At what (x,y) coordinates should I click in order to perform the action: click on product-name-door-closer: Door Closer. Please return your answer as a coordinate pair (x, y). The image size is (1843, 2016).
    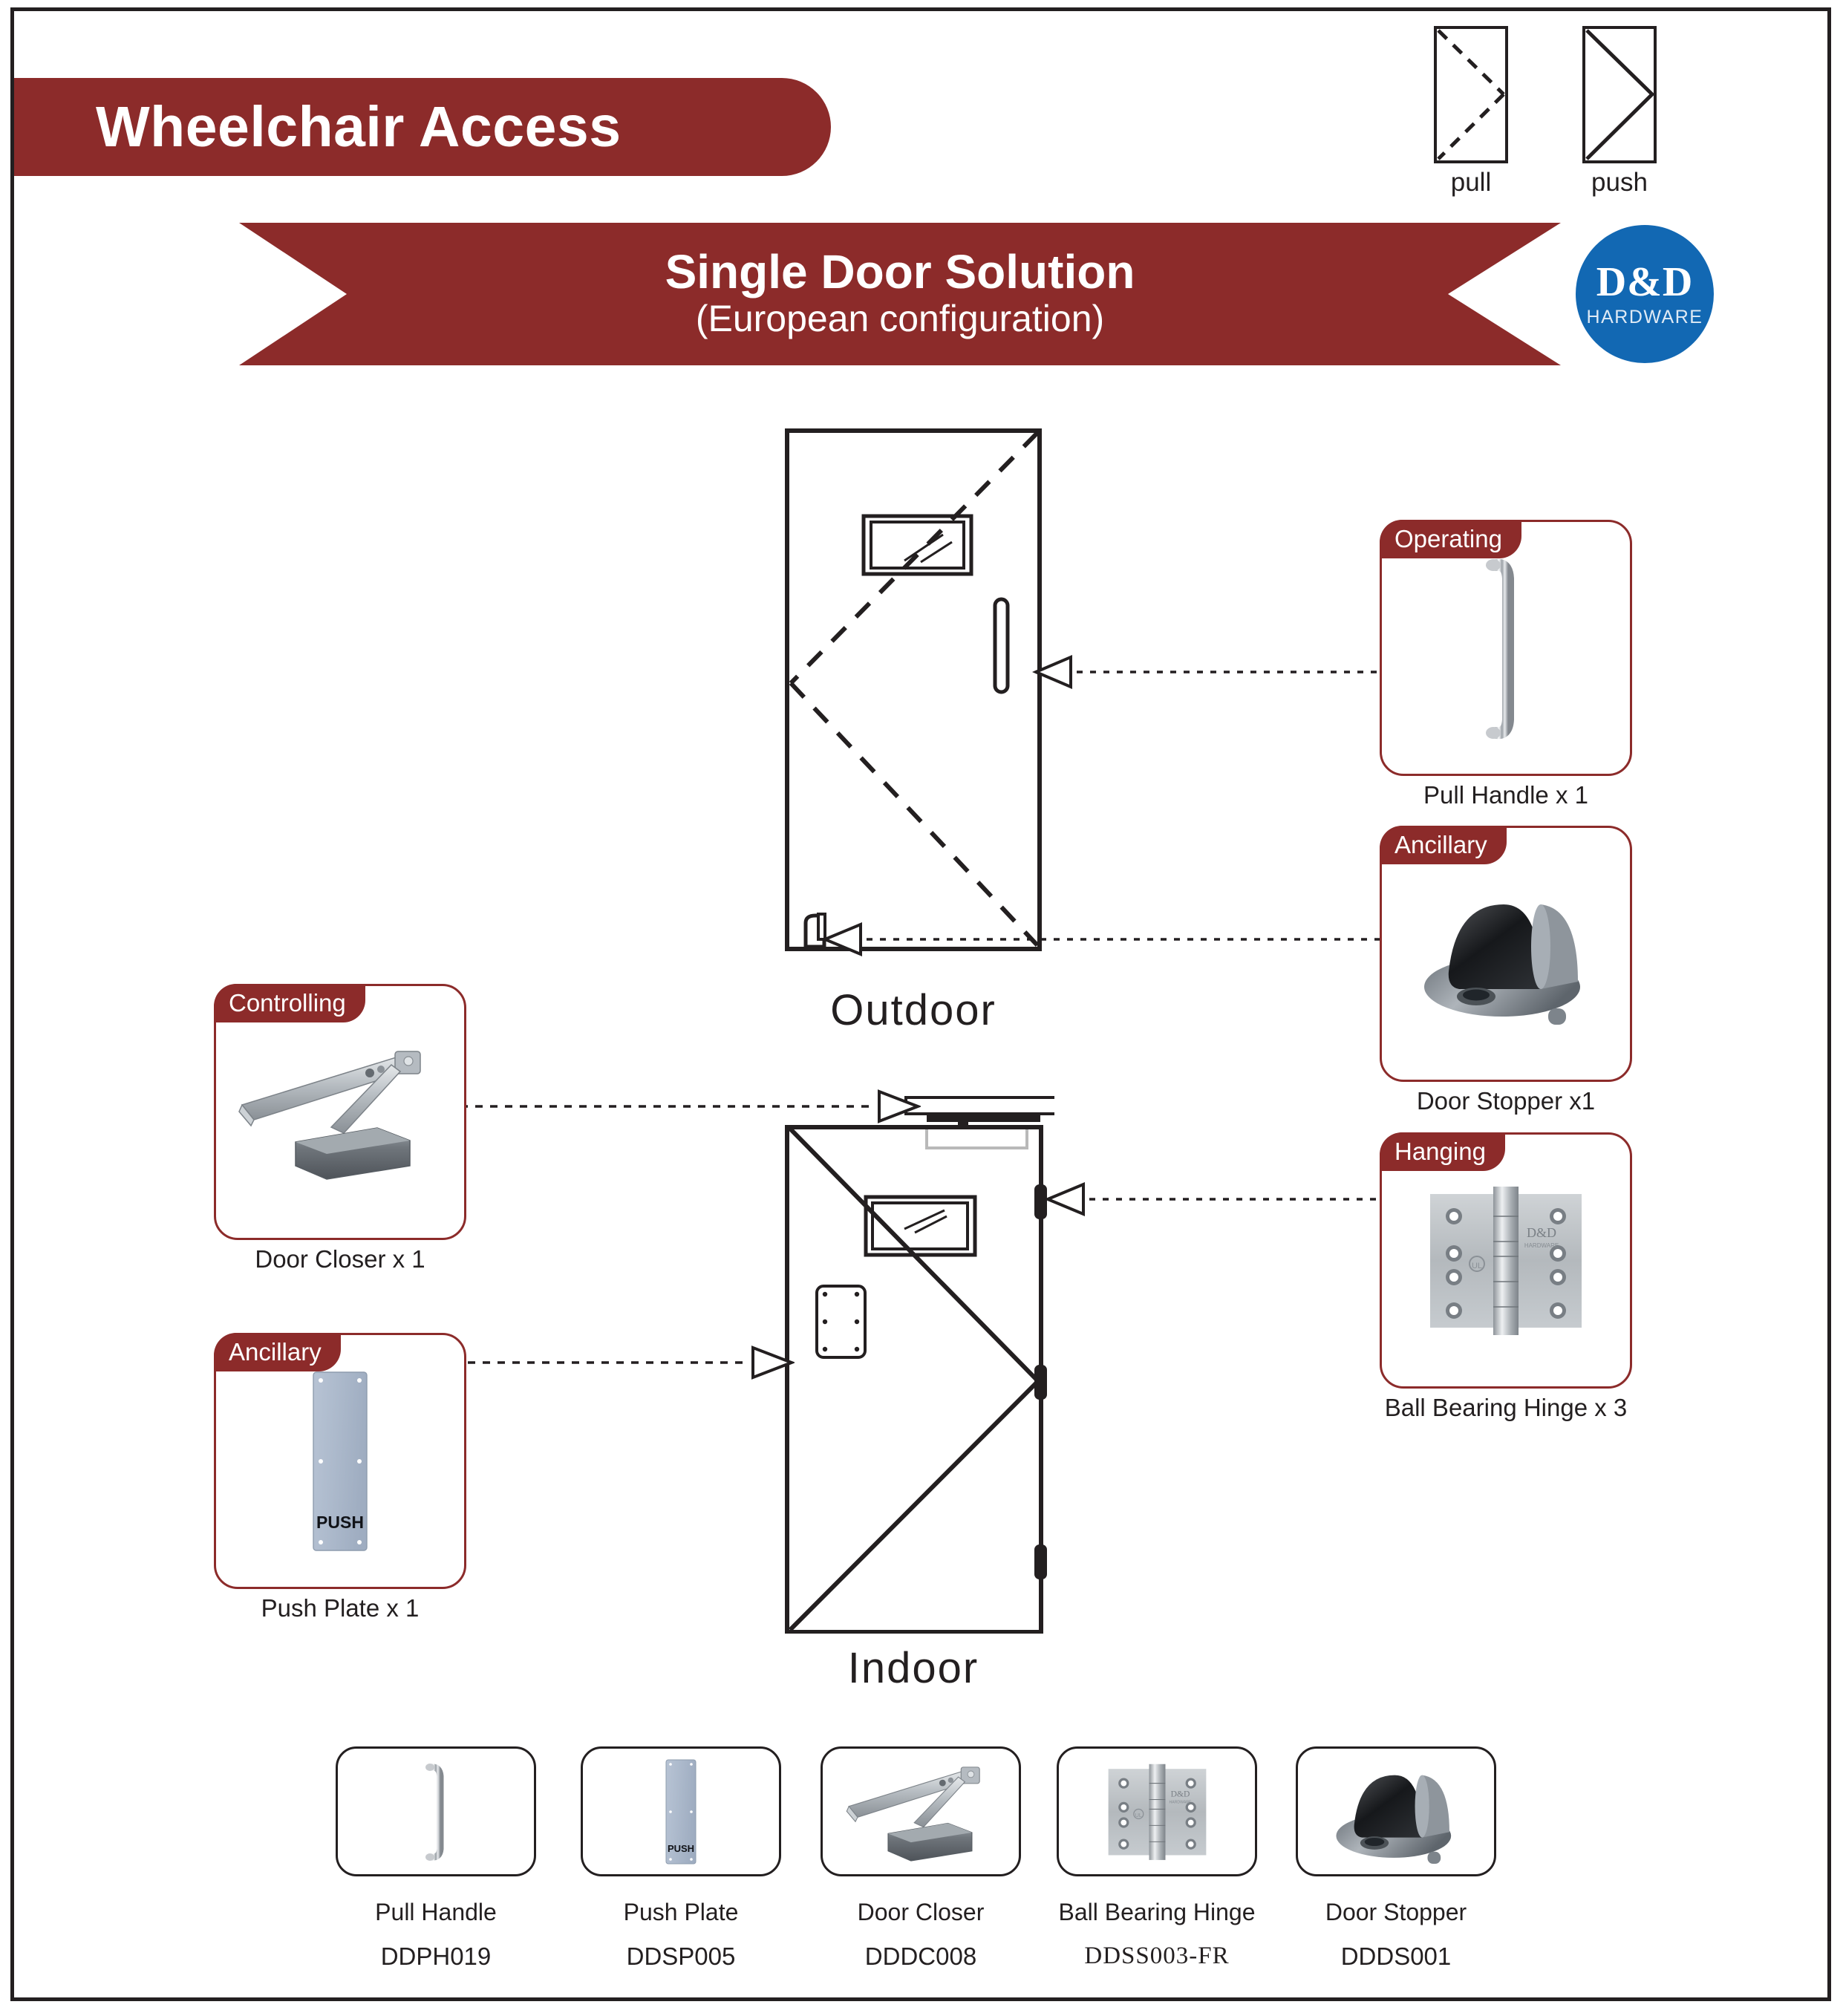
    Looking at the image, I should click on (921, 1912).